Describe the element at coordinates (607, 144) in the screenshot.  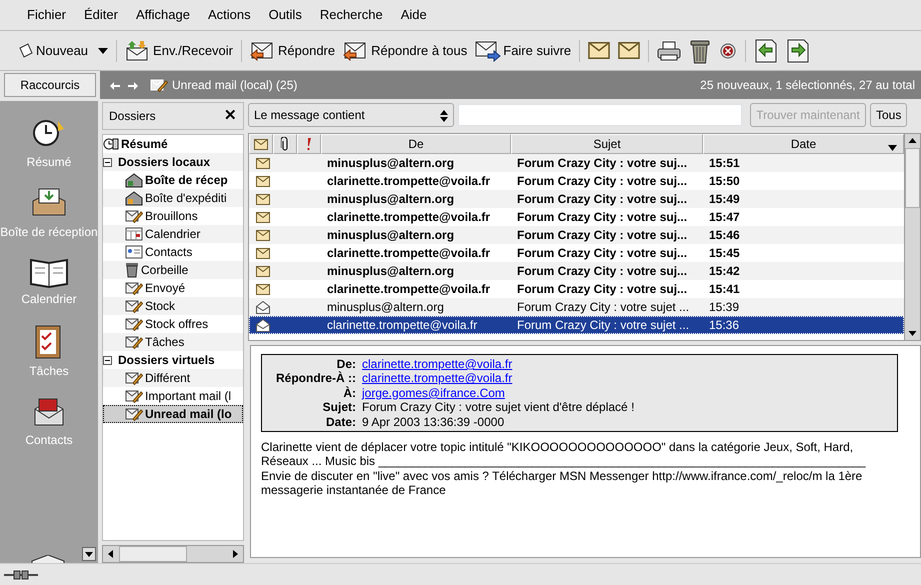
I see `column-header: Sujet` at that location.